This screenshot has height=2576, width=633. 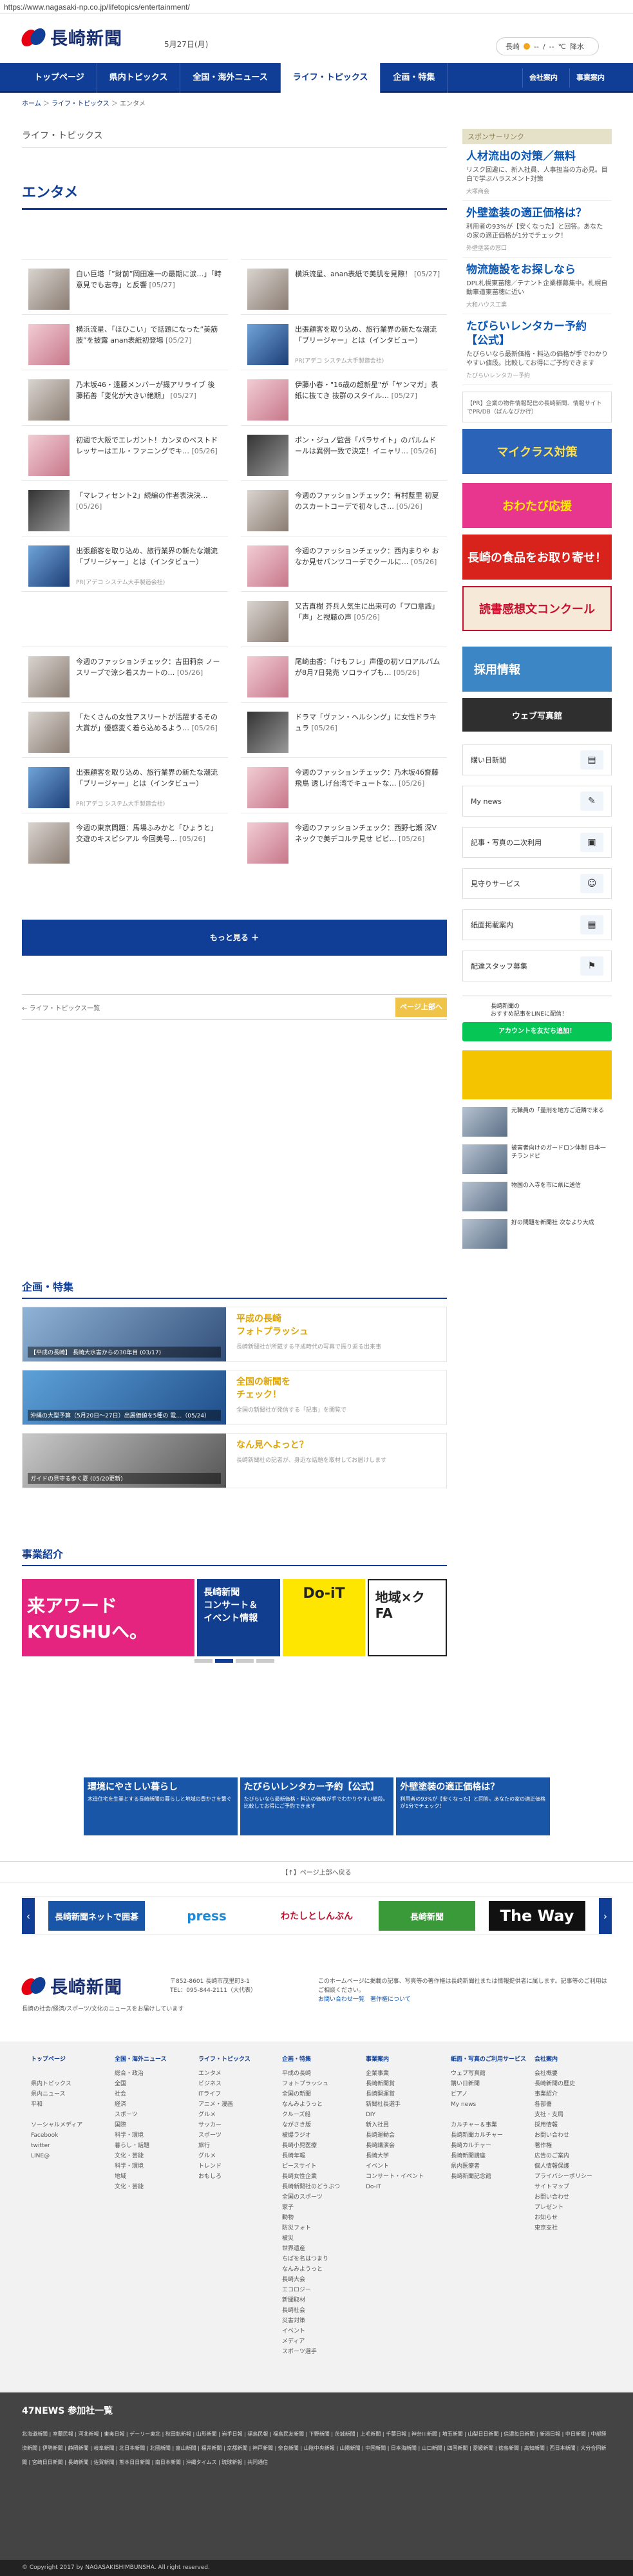 What do you see at coordinates (141, 2104) in the screenshot?
I see `sitemap-link: 経済` at bounding box center [141, 2104].